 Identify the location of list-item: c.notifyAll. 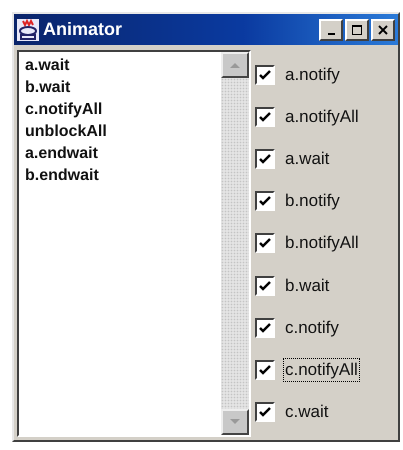
(120, 110).